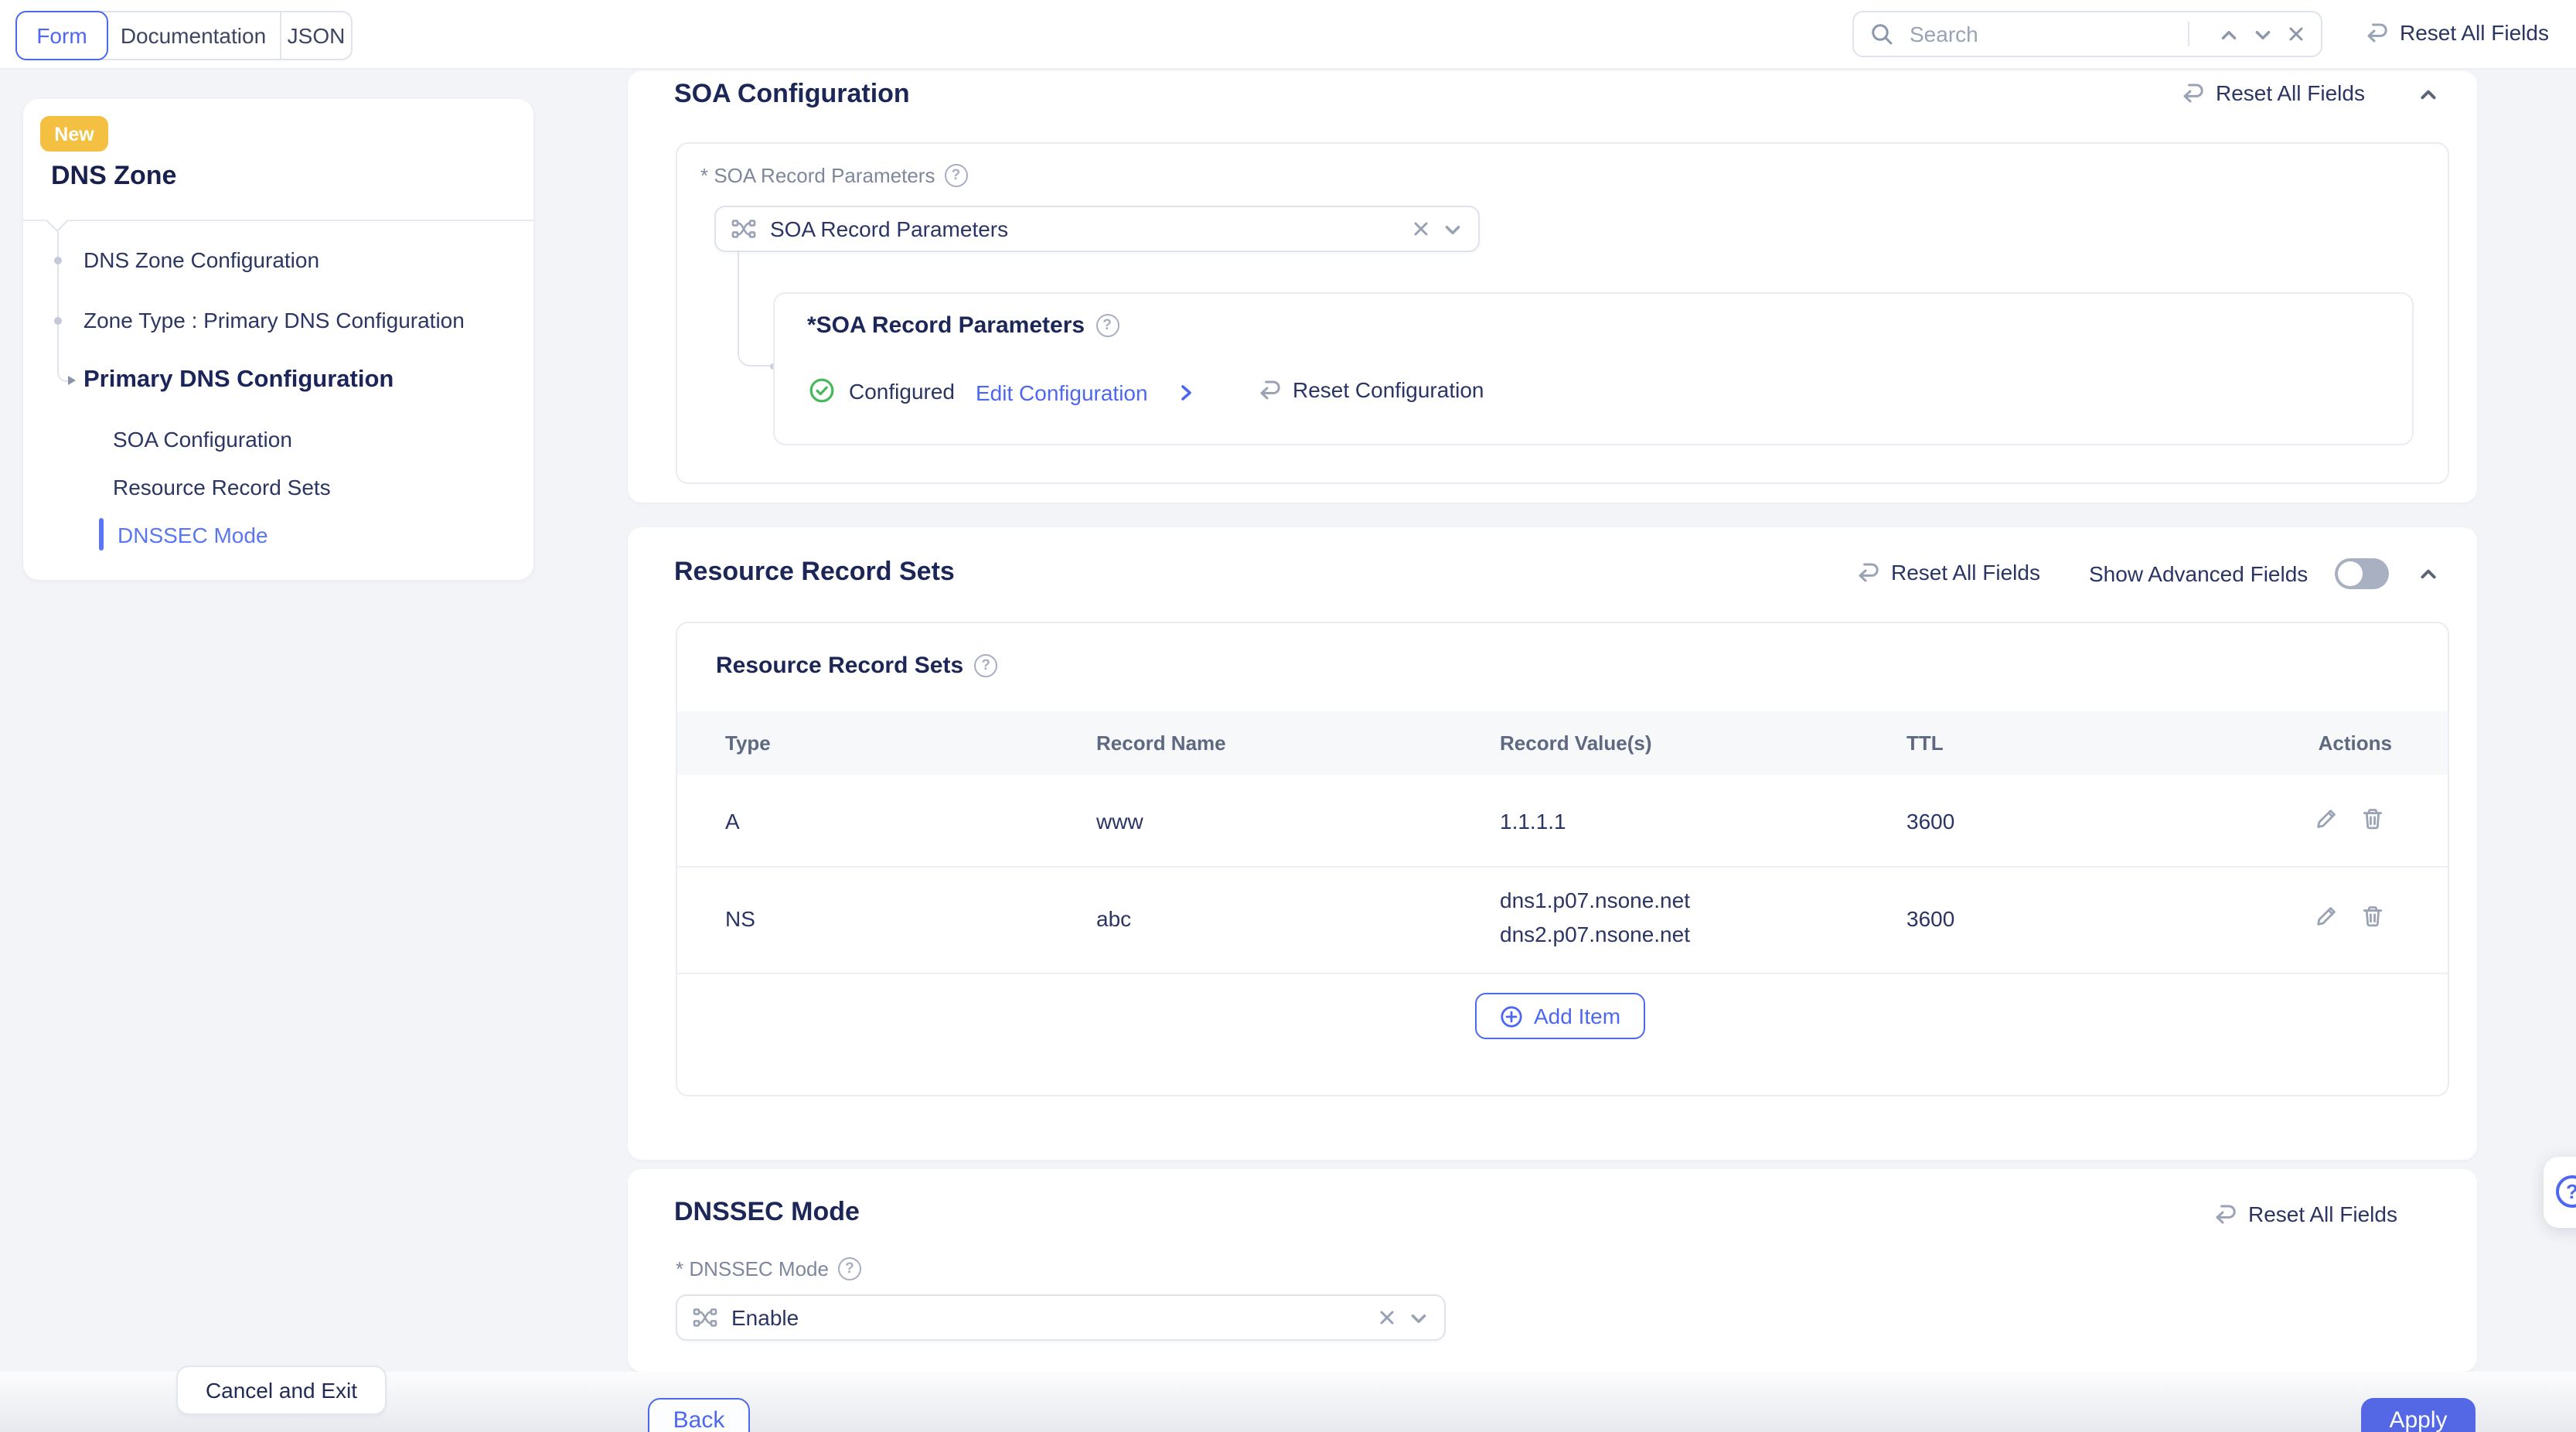  Describe the element at coordinates (1370, 389) in the screenshot. I see `reset-configuration-button: Reset Configuration` at that location.